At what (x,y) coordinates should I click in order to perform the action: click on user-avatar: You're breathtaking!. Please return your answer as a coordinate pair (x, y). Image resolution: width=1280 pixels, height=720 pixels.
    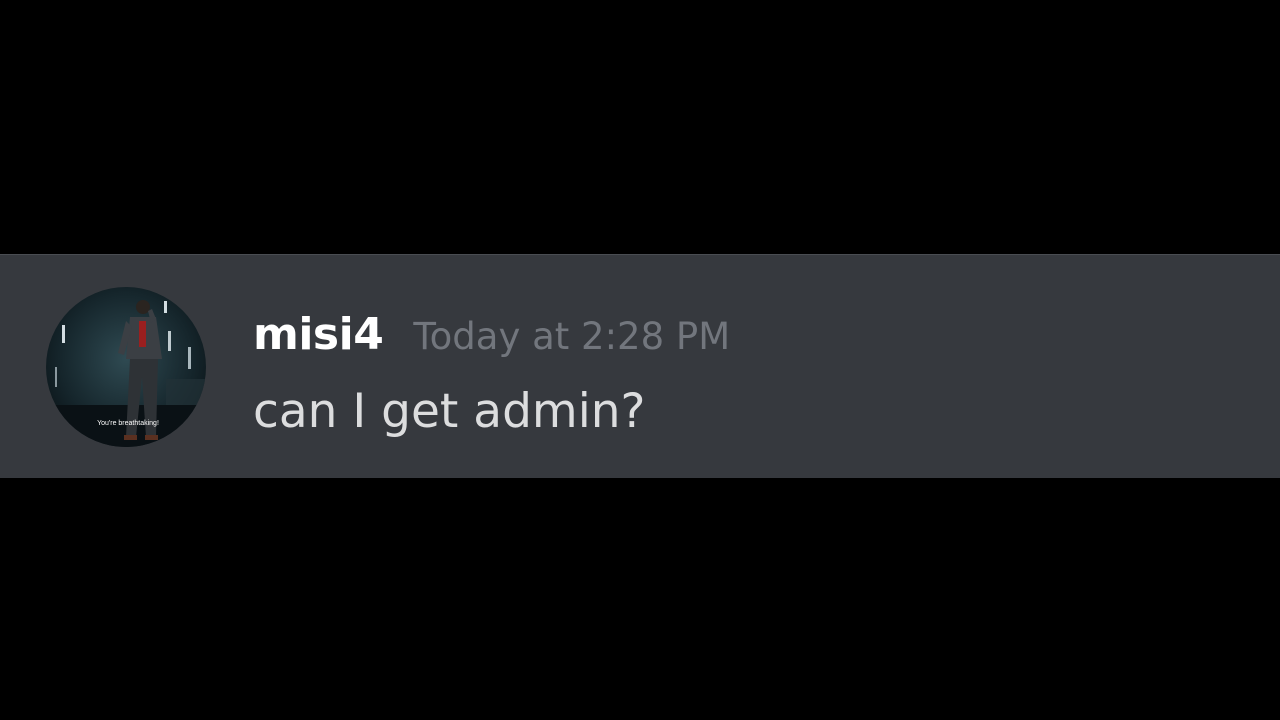
    Looking at the image, I should click on (126, 367).